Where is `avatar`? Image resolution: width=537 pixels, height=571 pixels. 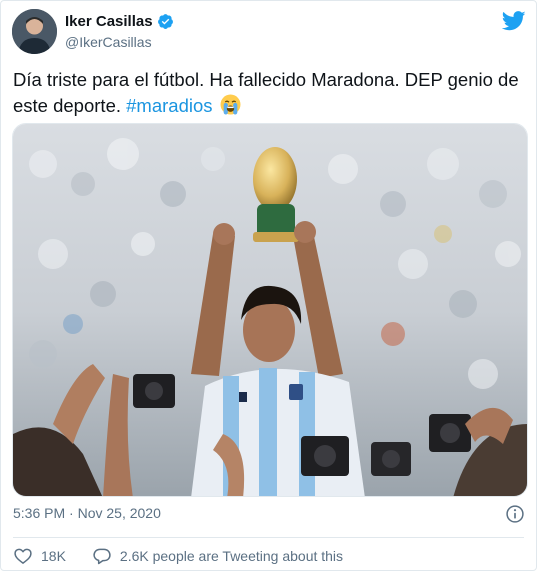 avatar is located at coordinates (34, 31).